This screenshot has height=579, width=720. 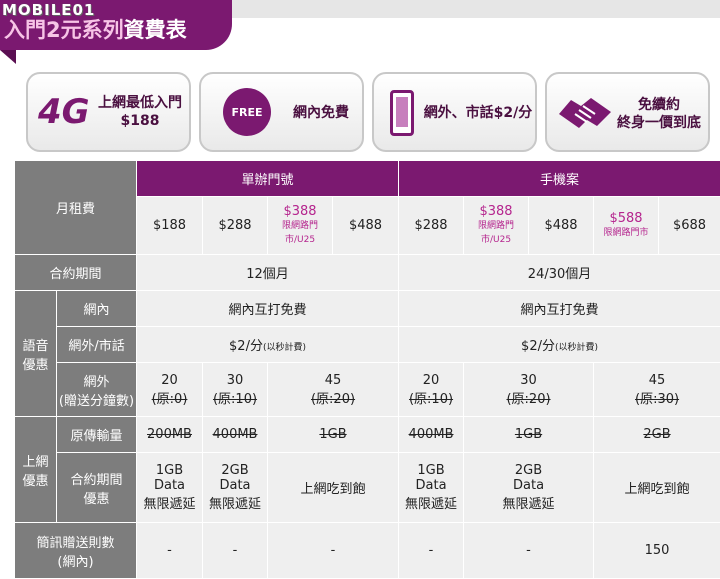 I want to click on feature-no-contract: 免續約 終身一價到底, so click(x=627, y=112).